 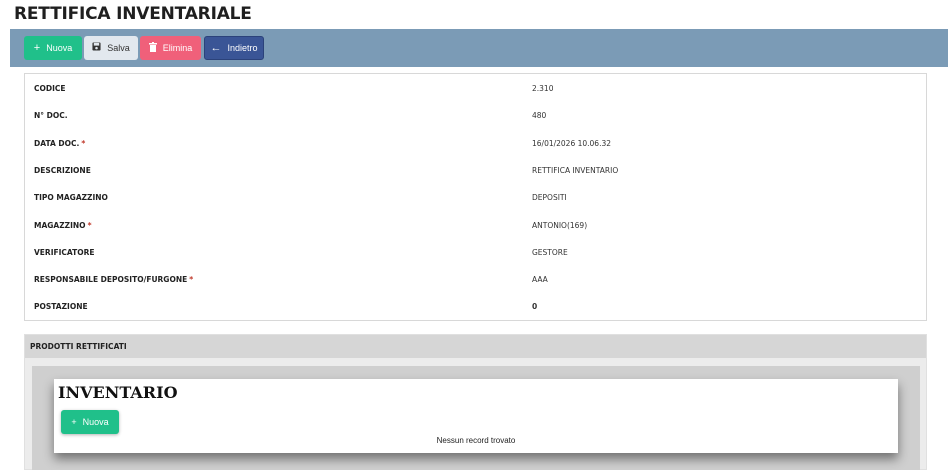 What do you see at coordinates (475, 255) in the screenshot?
I see `form-row-verificatore: VERIFICATORE GESTORE` at bounding box center [475, 255].